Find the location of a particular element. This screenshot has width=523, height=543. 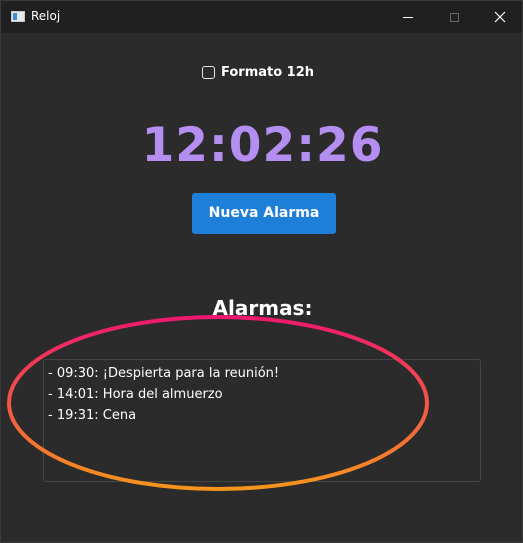

maximize-icon is located at coordinates (454, 17).